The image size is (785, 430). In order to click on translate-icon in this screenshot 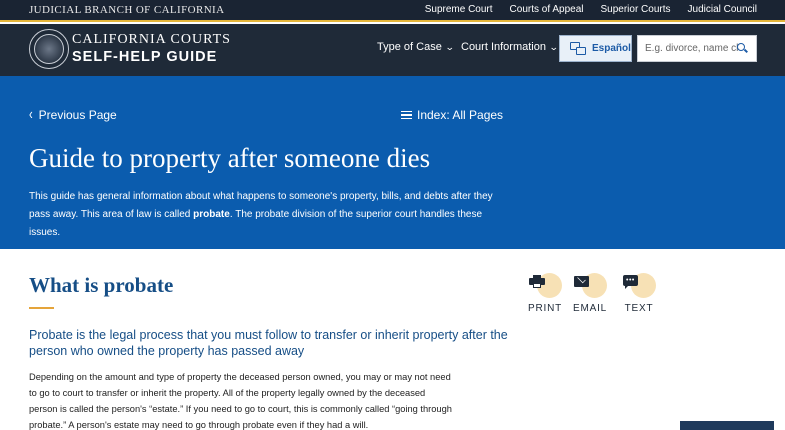, I will do `click(578, 48)`.